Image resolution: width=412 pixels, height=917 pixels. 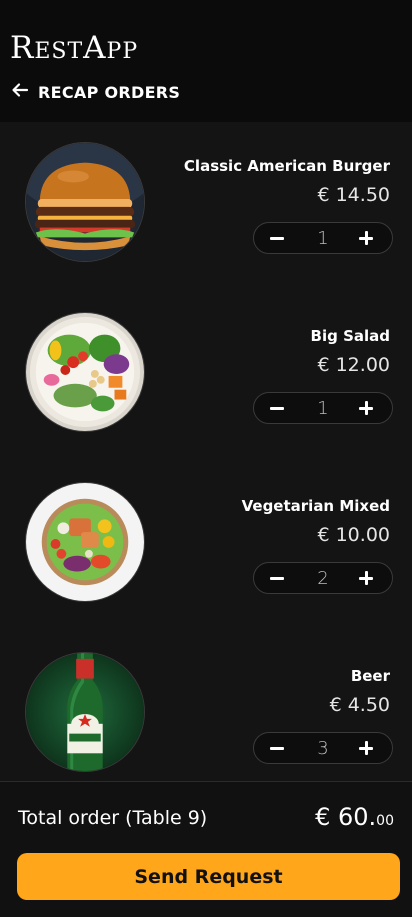 I want to click on item-price: € 12.00, so click(x=353, y=365).